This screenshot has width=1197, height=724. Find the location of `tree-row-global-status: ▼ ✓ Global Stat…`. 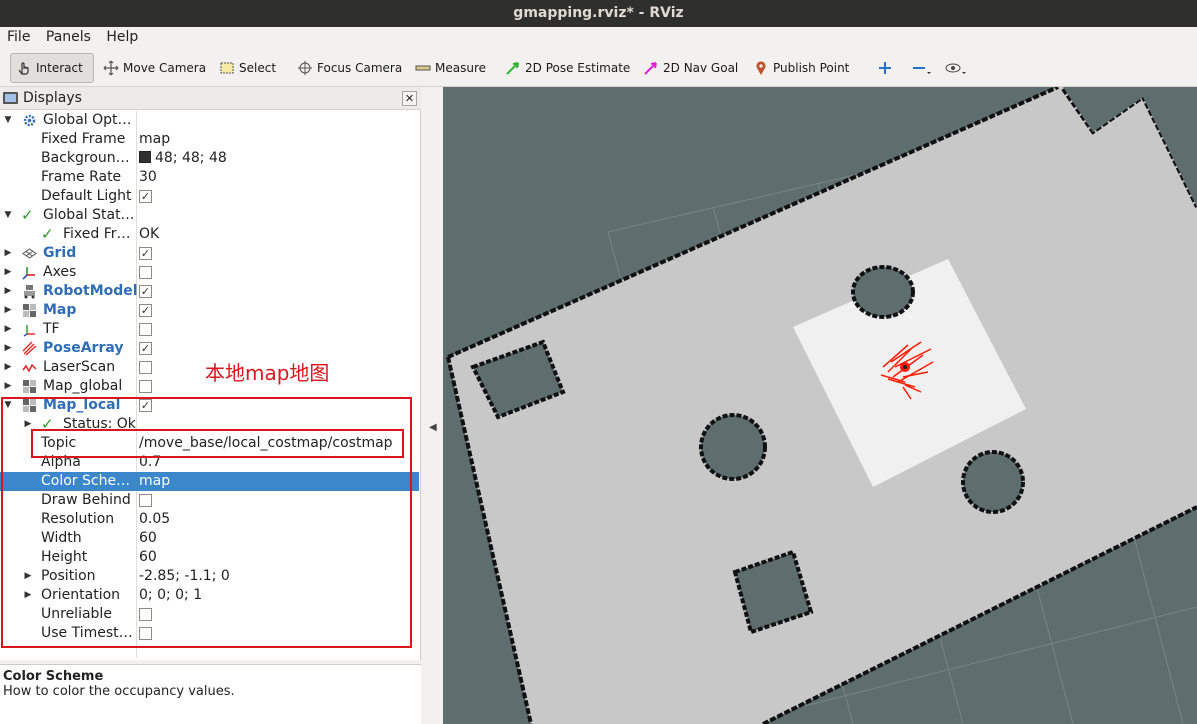

tree-row-global-status: ▼ ✓ Global Stat… is located at coordinates (209, 215).